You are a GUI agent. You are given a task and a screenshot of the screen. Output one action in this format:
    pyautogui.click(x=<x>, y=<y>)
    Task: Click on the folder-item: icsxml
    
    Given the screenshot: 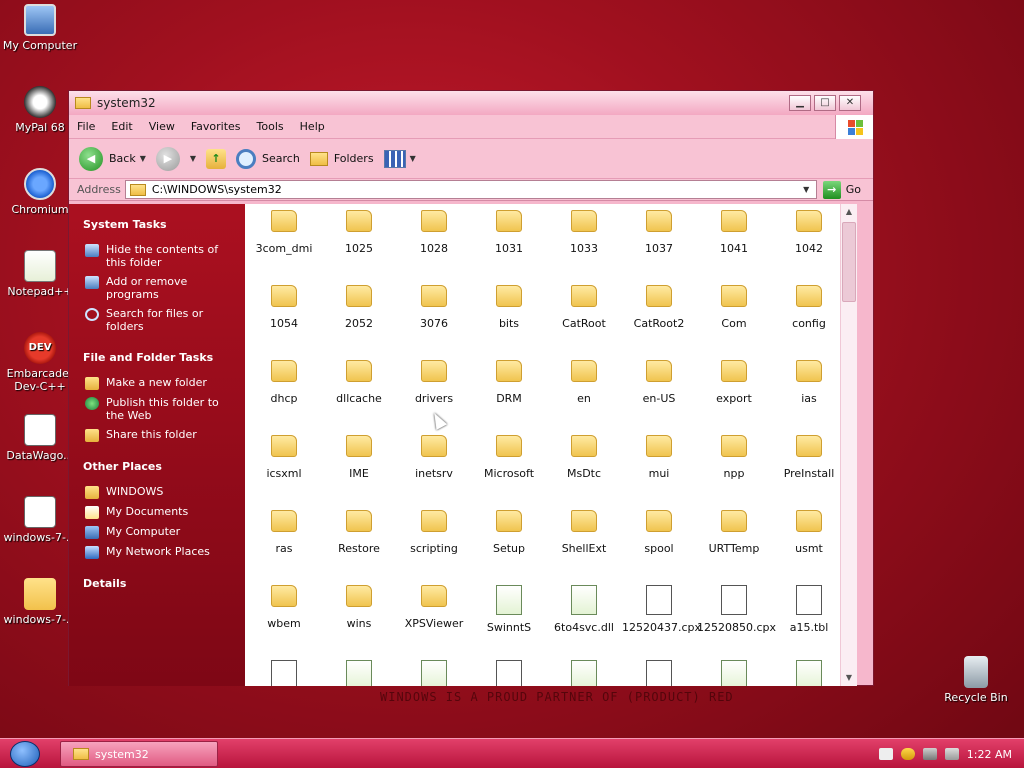 What is the action you would take?
    pyautogui.click(x=284, y=457)
    